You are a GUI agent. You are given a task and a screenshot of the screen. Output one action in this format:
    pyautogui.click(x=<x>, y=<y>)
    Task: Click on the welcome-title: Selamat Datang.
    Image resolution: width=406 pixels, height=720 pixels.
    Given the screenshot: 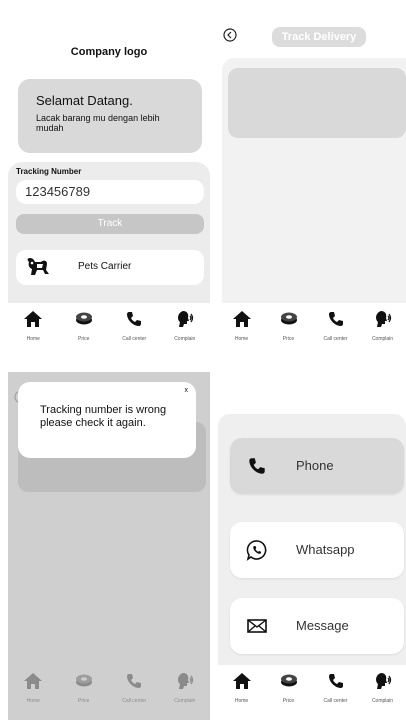 What is the action you would take?
    pyautogui.click(x=84, y=100)
    